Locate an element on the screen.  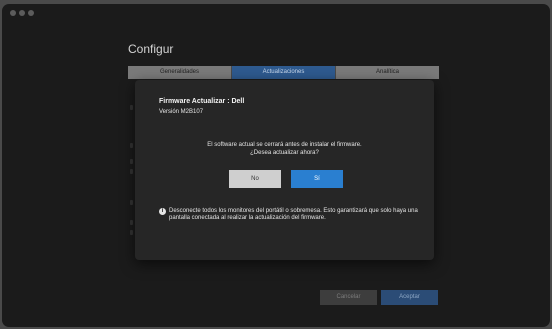
no-button: No is located at coordinates (255, 179).